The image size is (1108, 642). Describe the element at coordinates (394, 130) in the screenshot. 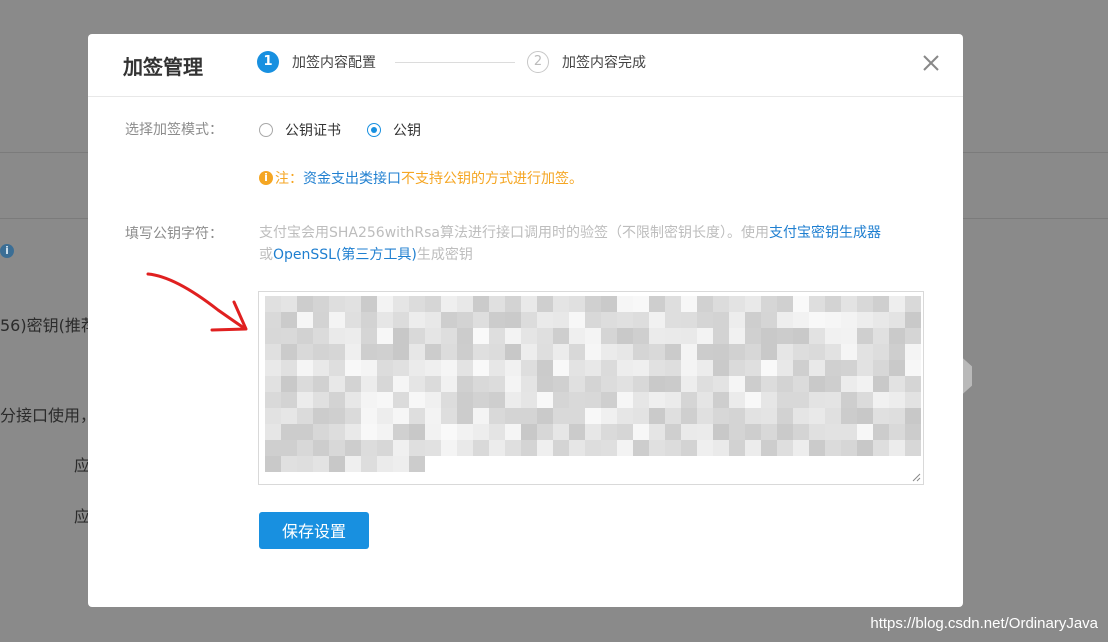

I see `radio-public-key: 公钥` at that location.